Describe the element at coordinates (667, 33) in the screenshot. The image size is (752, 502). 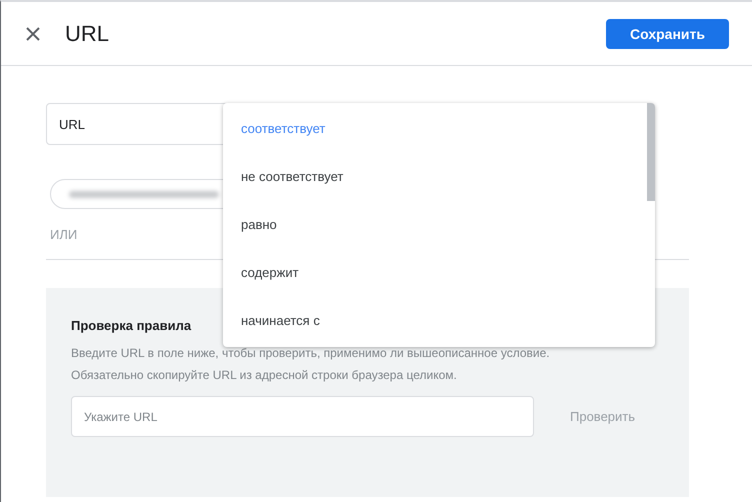
I see `save-button: Сохранить` at that location.